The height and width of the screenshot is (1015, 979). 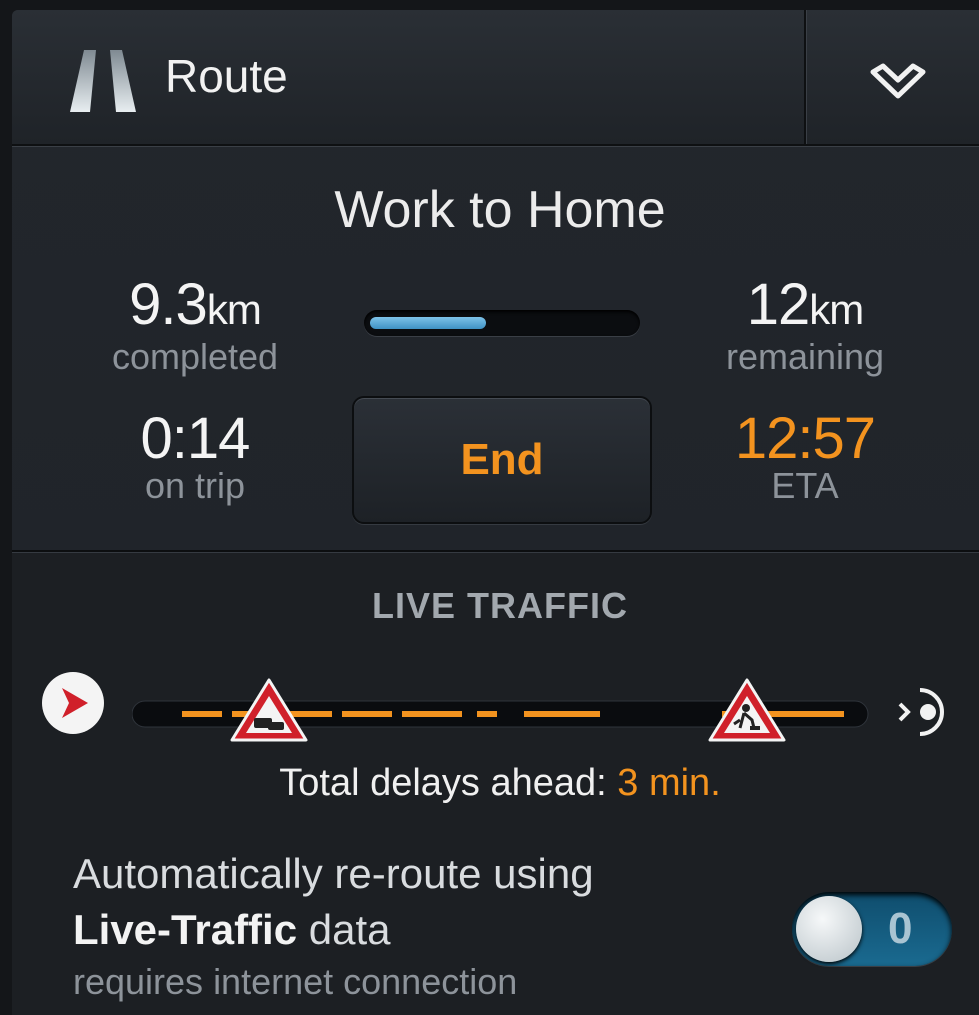 What do you see at coordinates (805, 485) in the screenshot?
I see `eta-label: ETA` at bounding box center [805, 485].